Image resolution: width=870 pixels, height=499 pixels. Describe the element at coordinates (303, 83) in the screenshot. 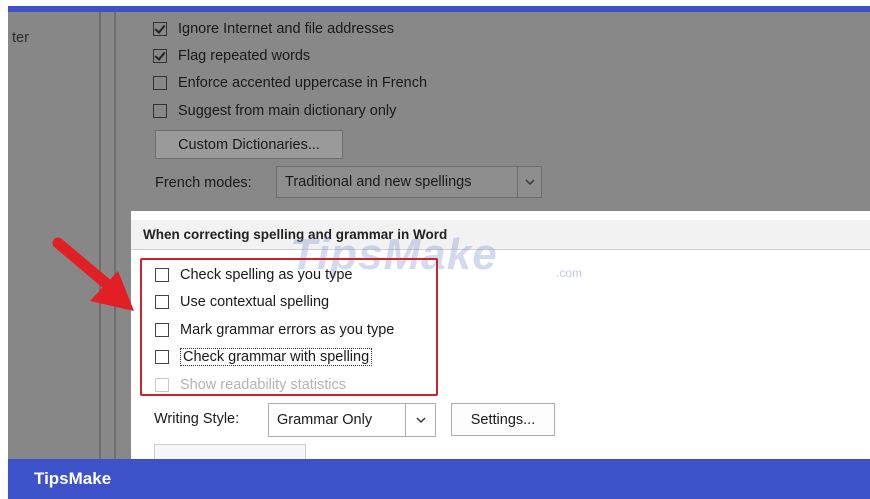

I see `option-label: Enforce accented uppercase in French` at that location.